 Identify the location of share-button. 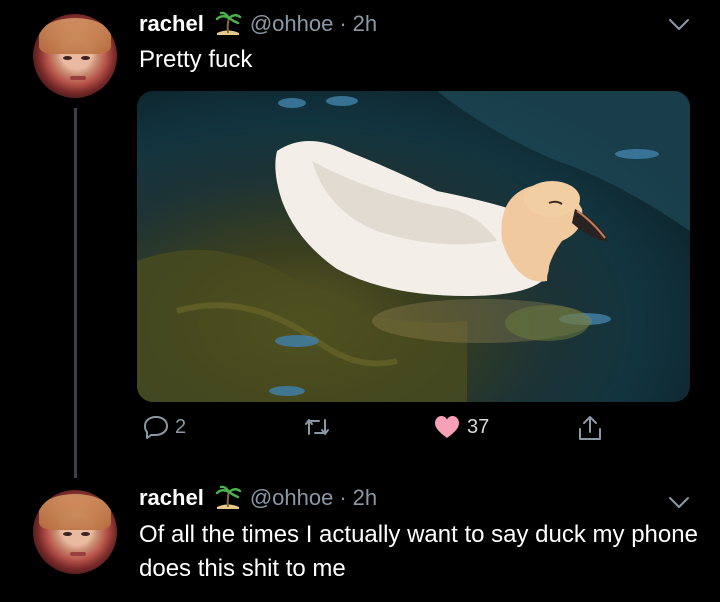
(590, 428).